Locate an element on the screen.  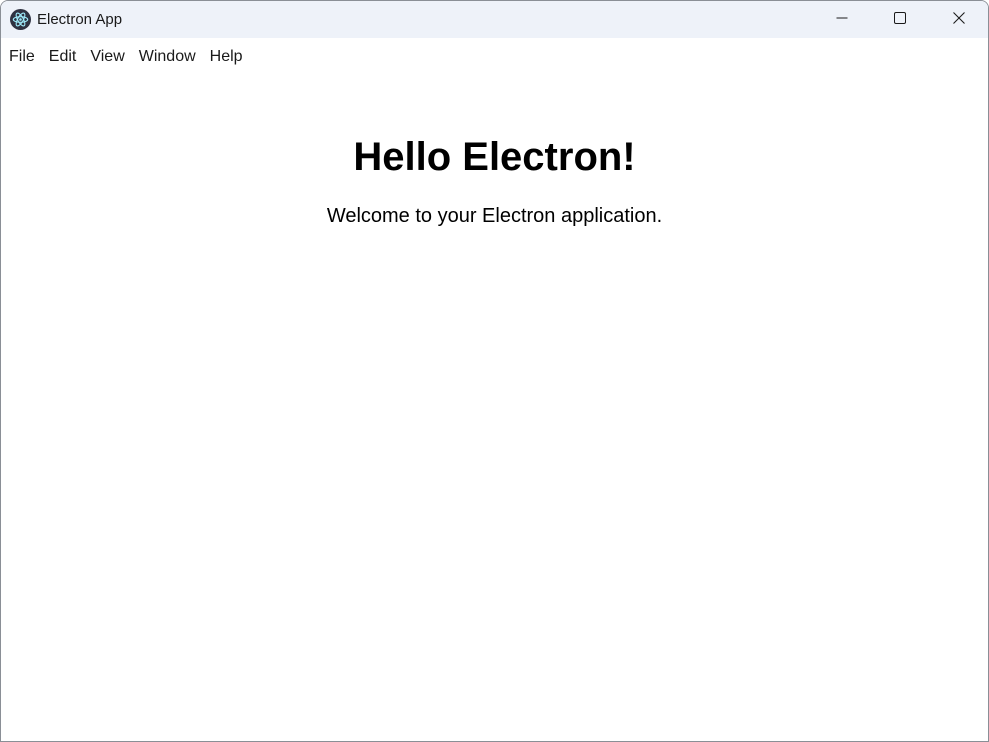
page-heading: Hello Electron! is located at coordinates (494, 157).